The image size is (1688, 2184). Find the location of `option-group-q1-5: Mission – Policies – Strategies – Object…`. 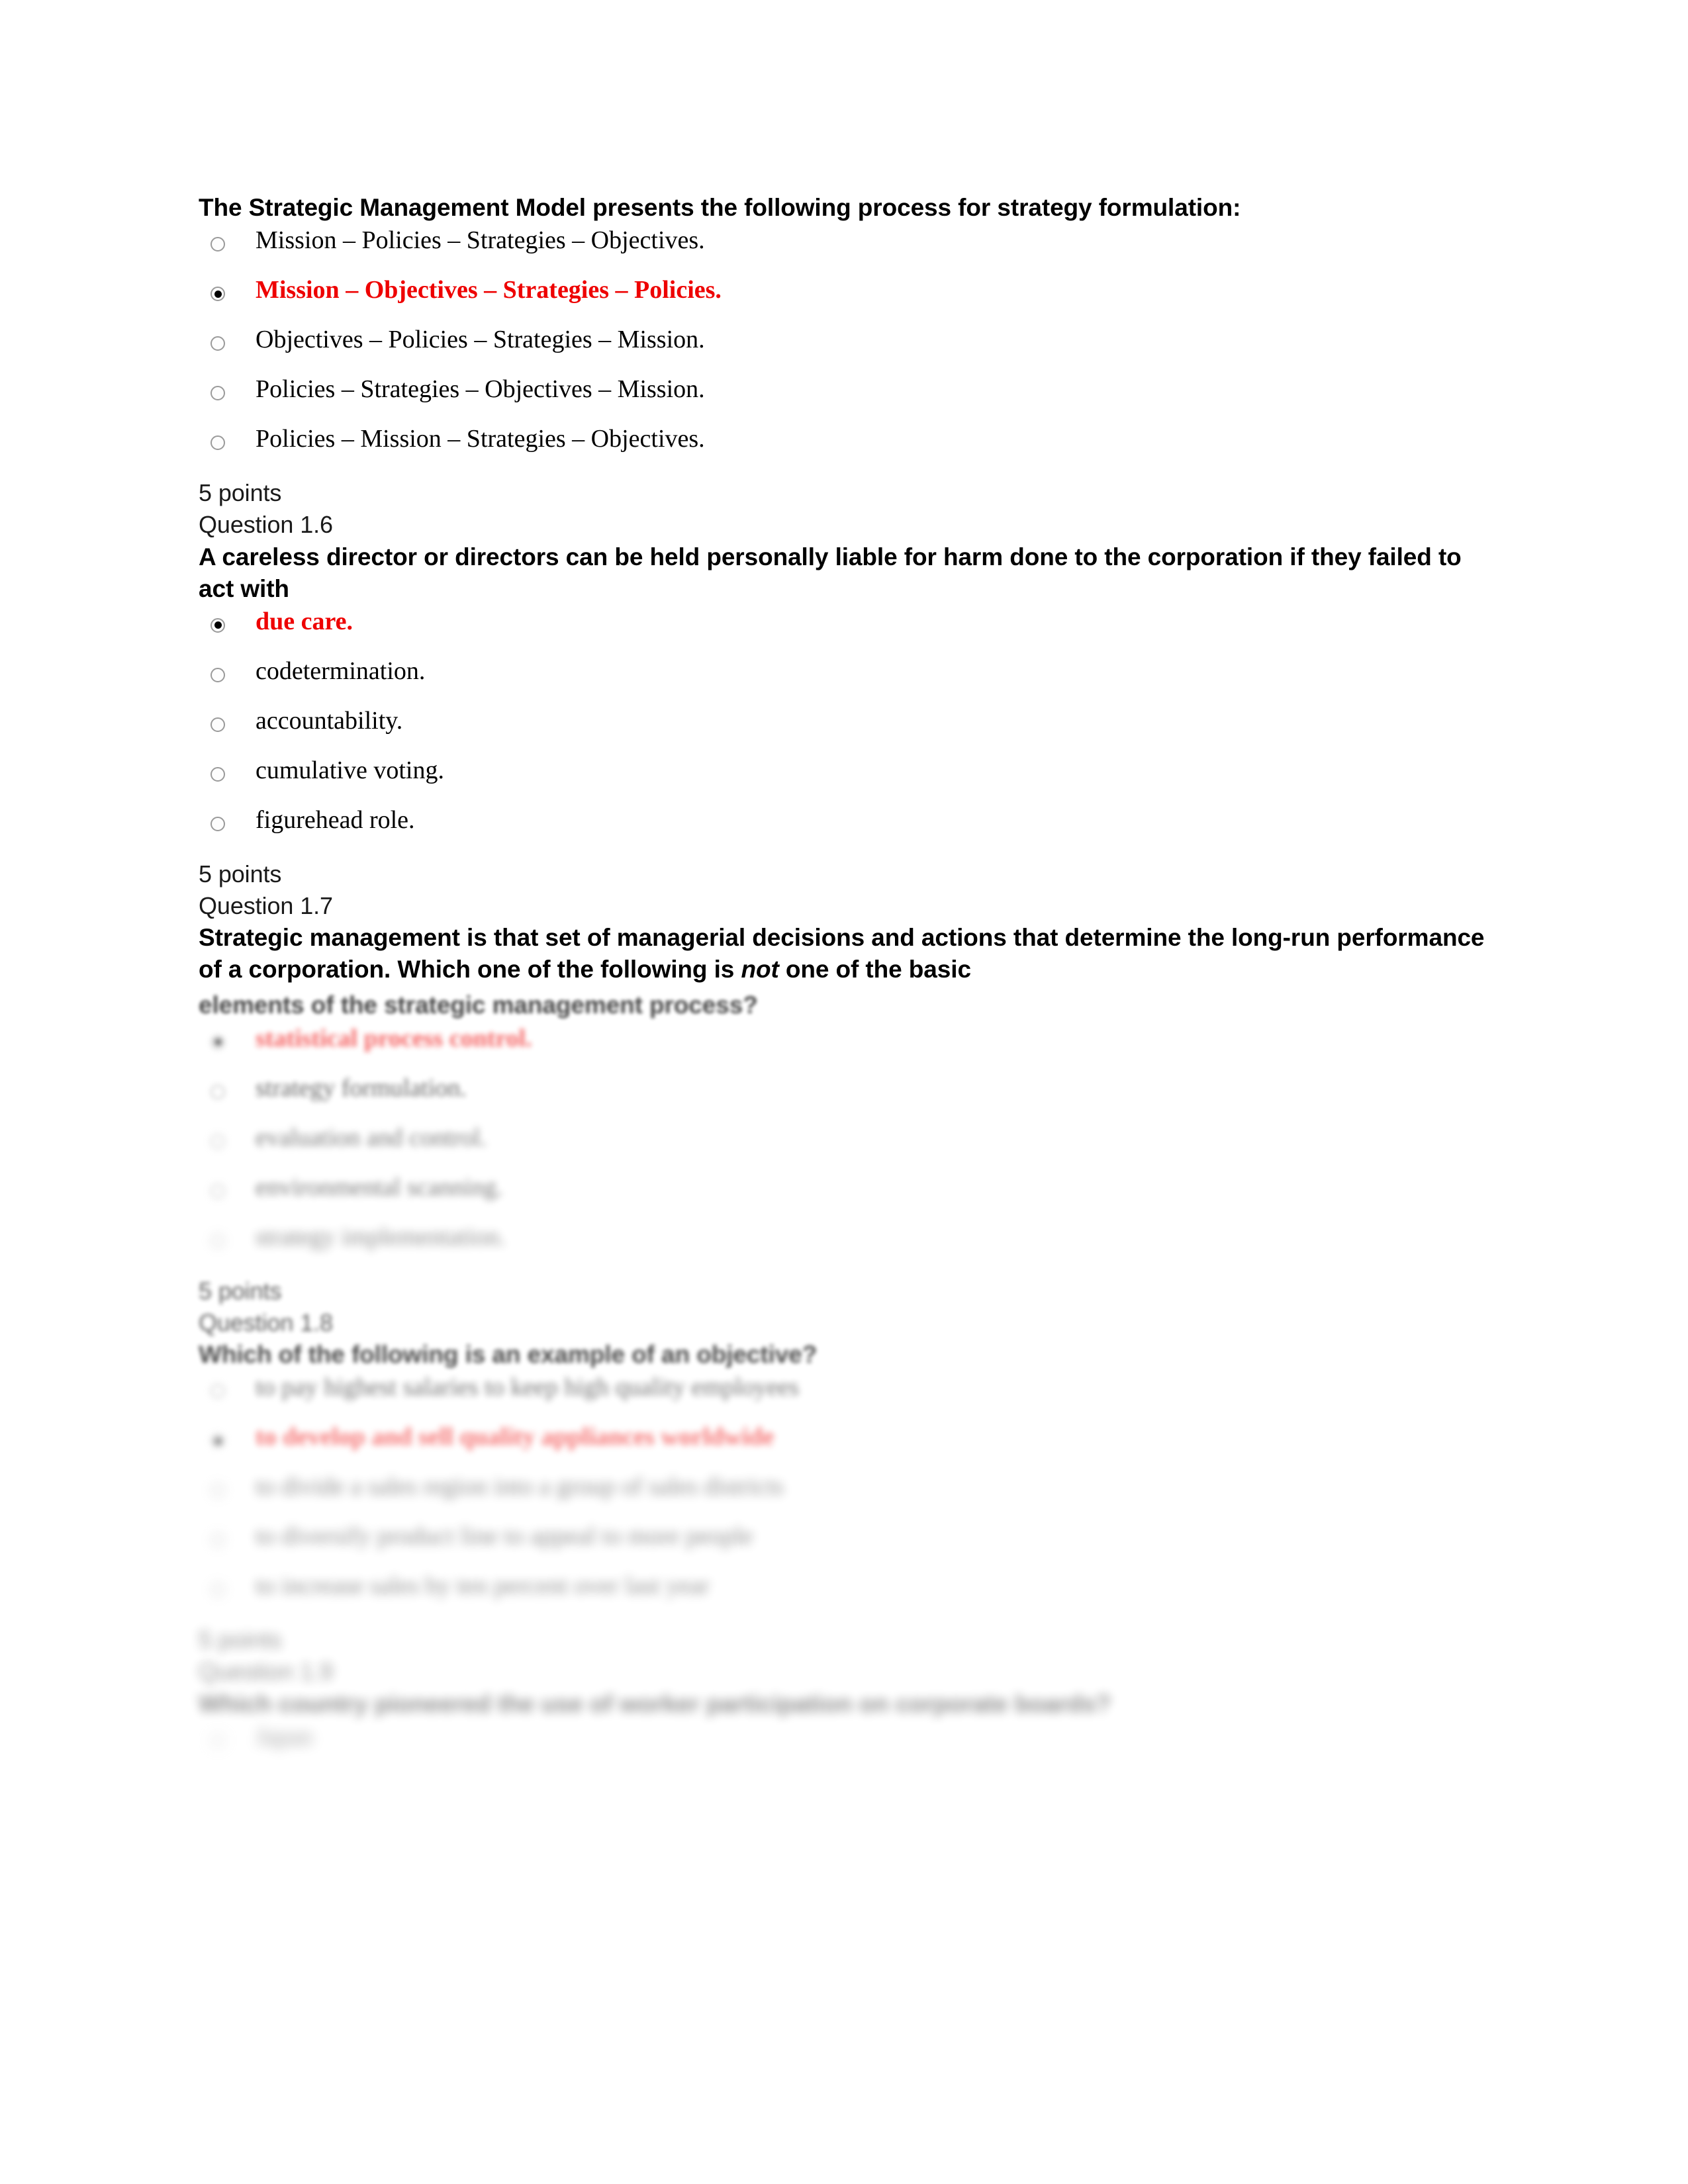

option-group-q1-5: Mission – Policies – Strategies – Object… is located at coordinates (847, 352).